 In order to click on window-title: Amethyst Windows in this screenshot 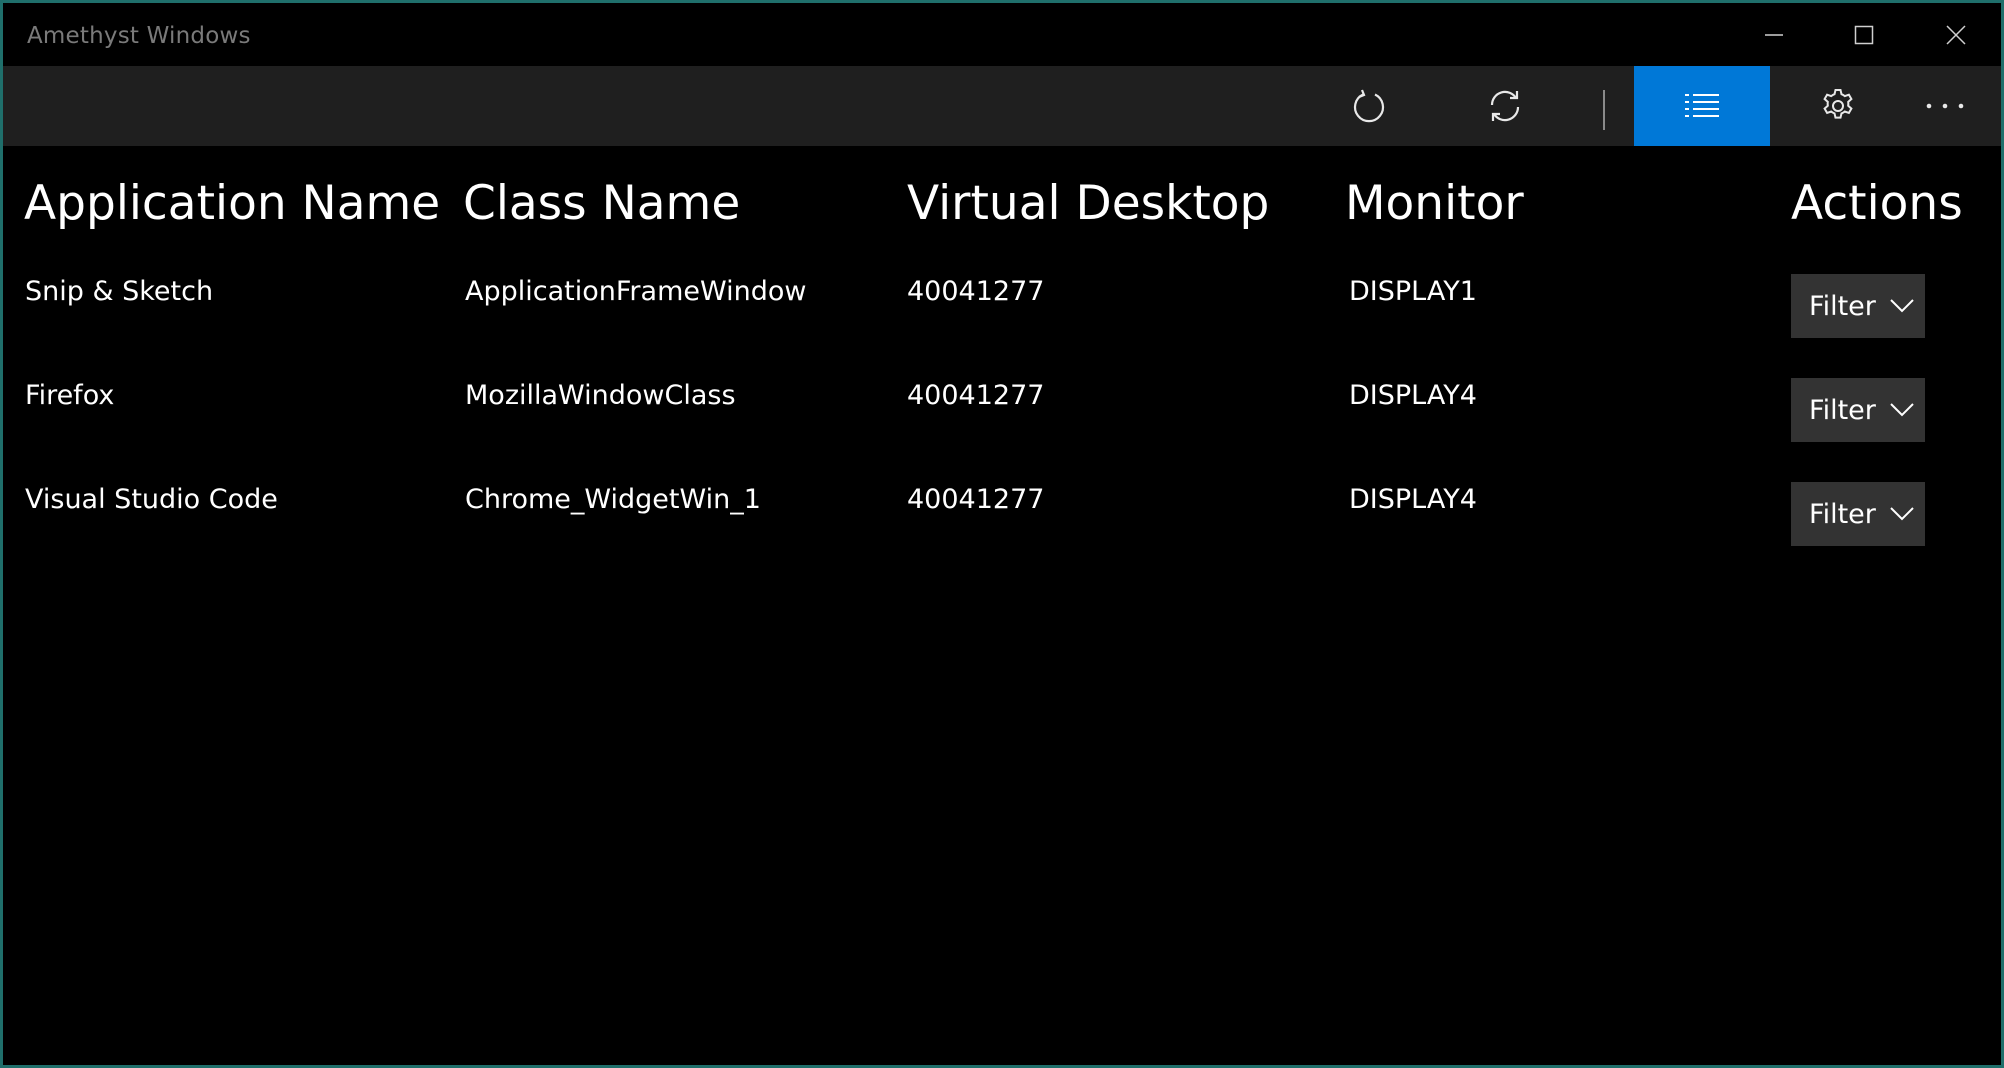, I will do `click(139, 36)`.